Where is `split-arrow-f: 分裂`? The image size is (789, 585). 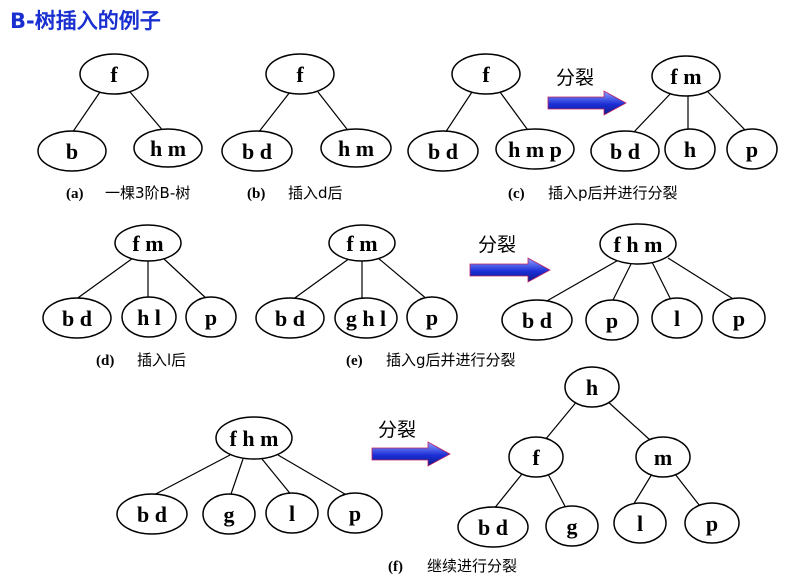
split-arrow-f: 分裂 is located at coordinates (411, 443).